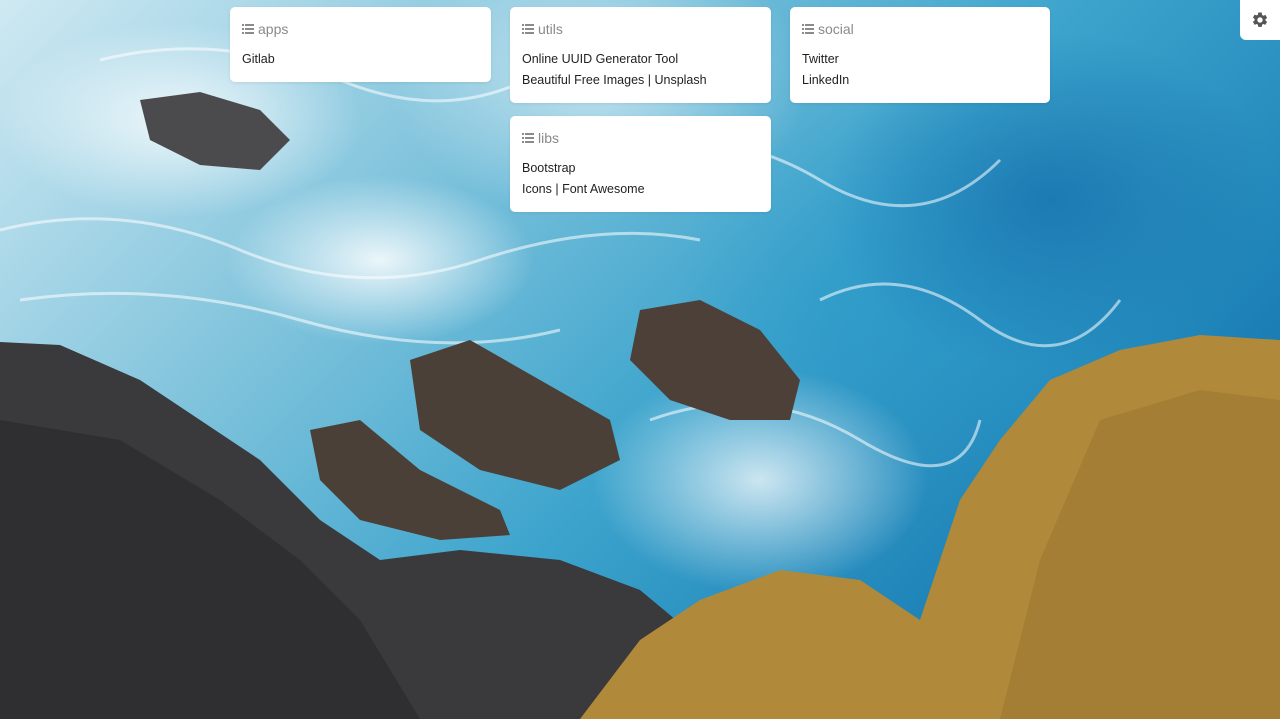 Image resolution: width=1280 pixels, height=719 pixels. I want to click on card-social: social Twitter LinkedIn, so click(920, 55).